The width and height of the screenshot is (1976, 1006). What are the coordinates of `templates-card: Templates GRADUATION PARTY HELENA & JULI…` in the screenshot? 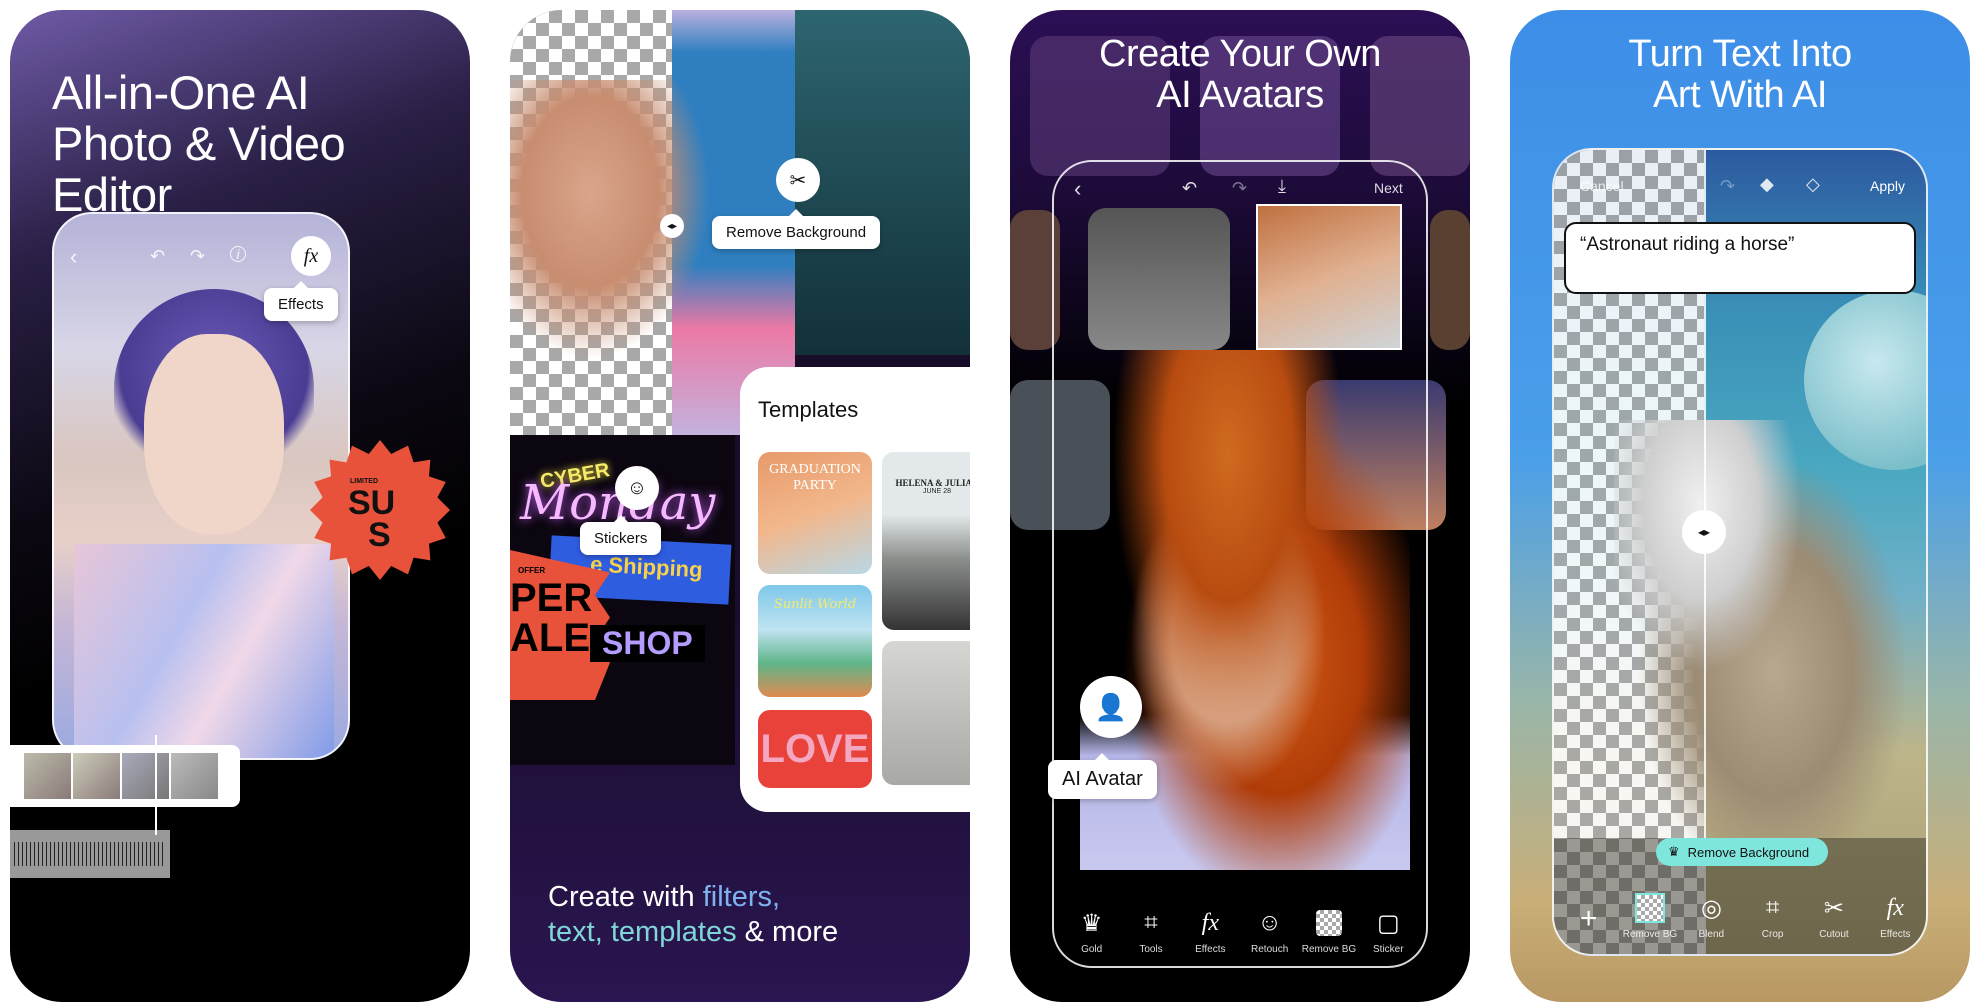 It's located at (855, 589).